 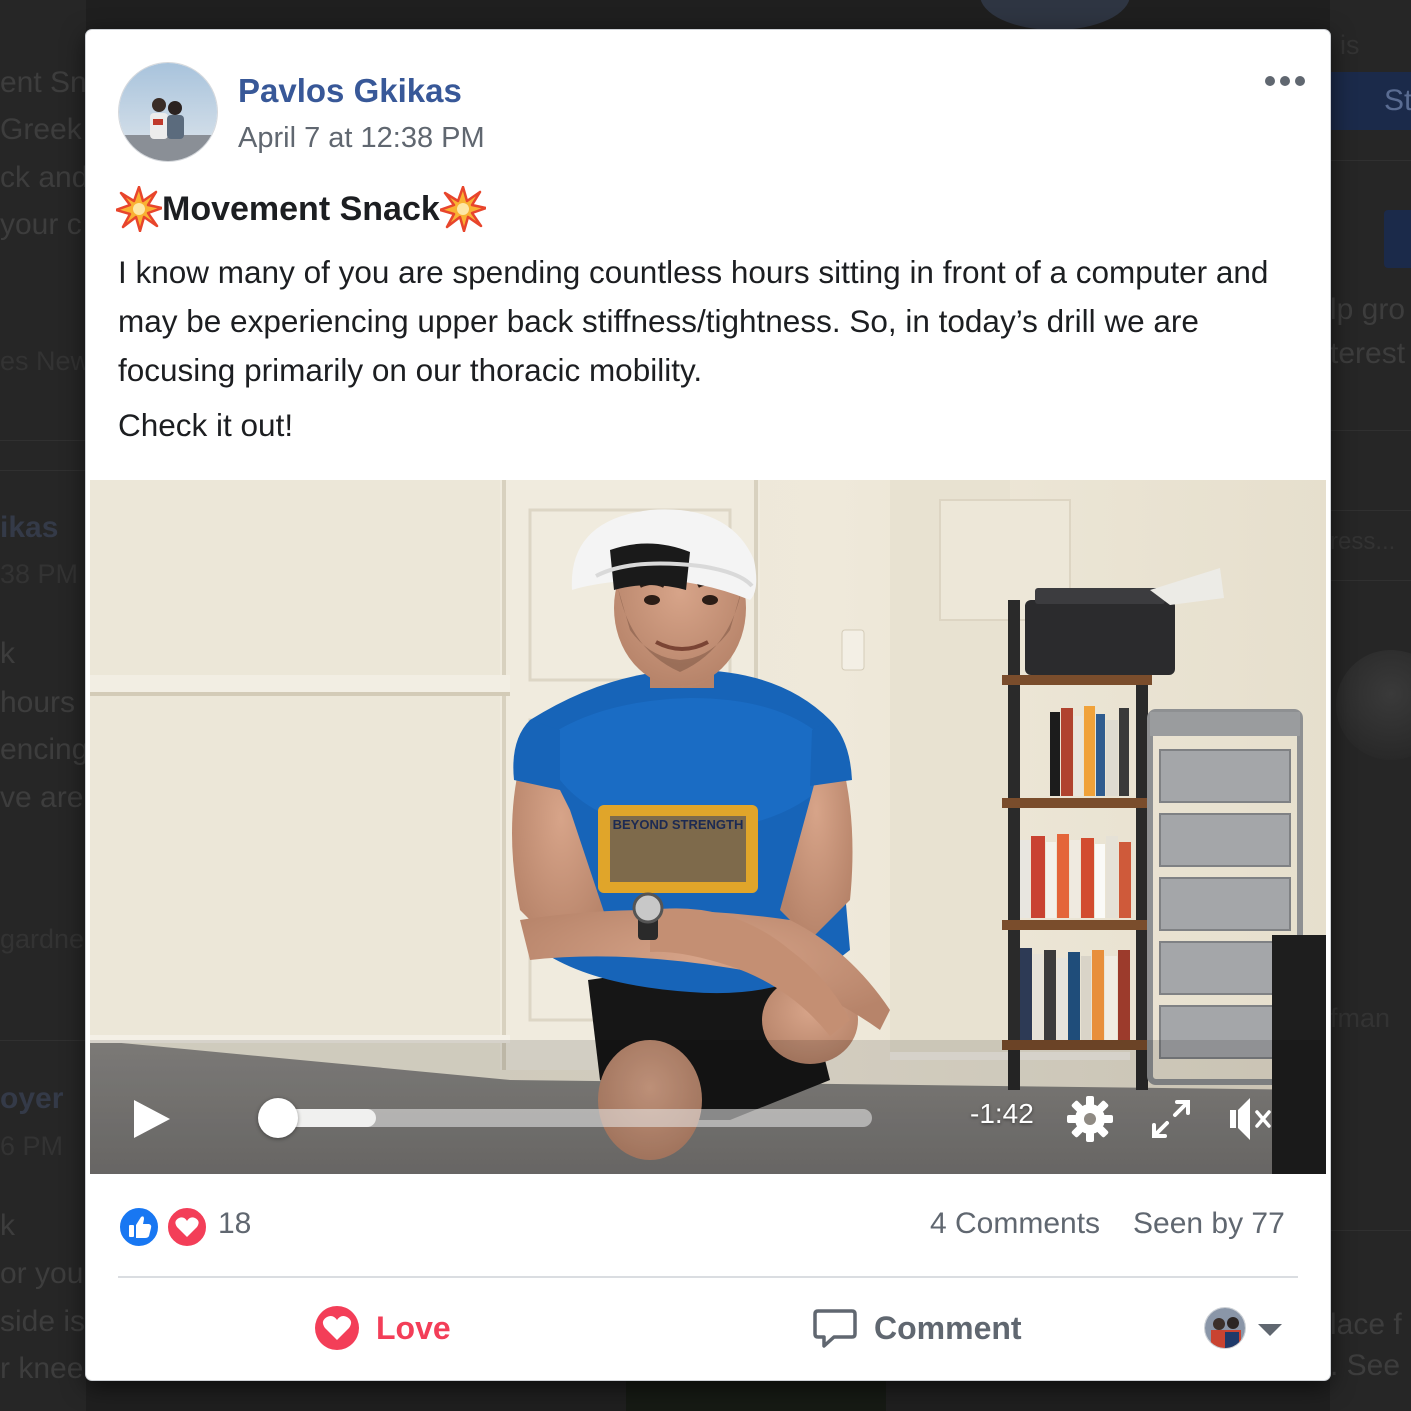 I want to click on comment-icon, so click(x=835, y=1328).